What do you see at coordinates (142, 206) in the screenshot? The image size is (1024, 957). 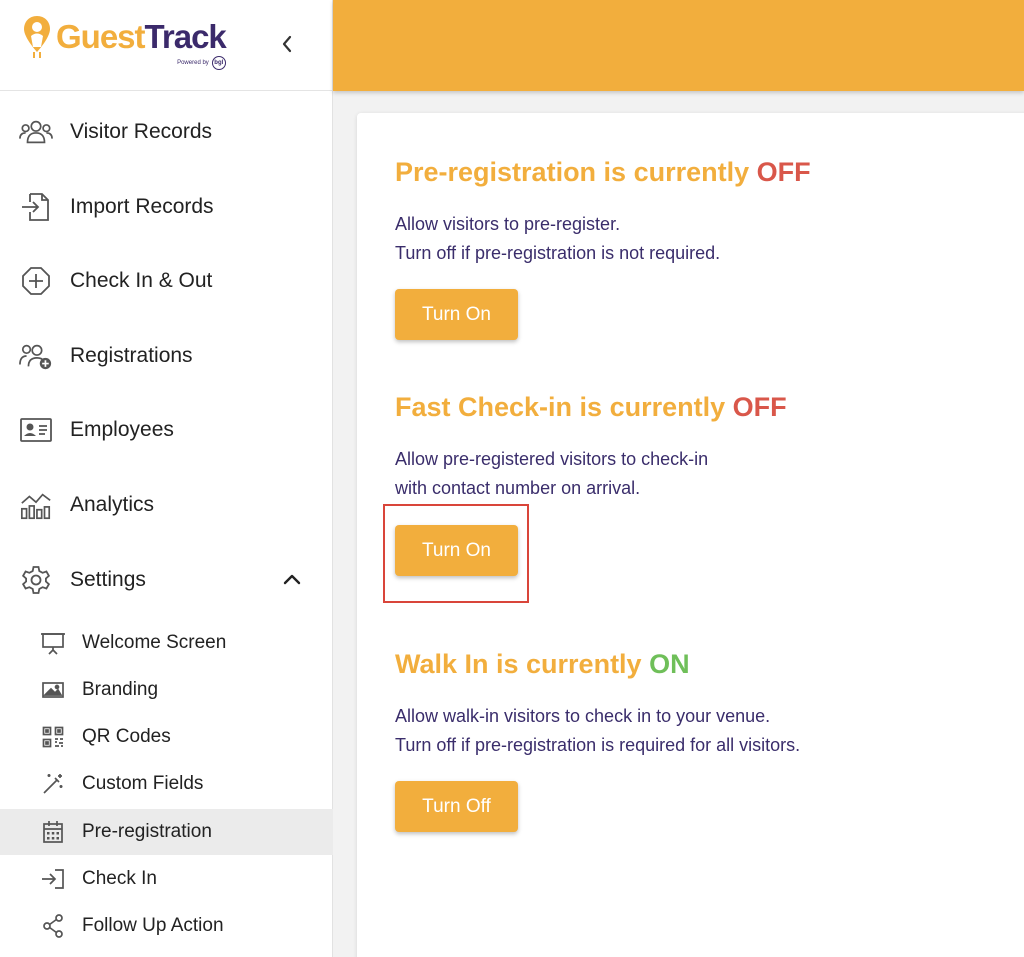 I see `sidebar-item-label: Import Records` at bounding box center [142, 206].